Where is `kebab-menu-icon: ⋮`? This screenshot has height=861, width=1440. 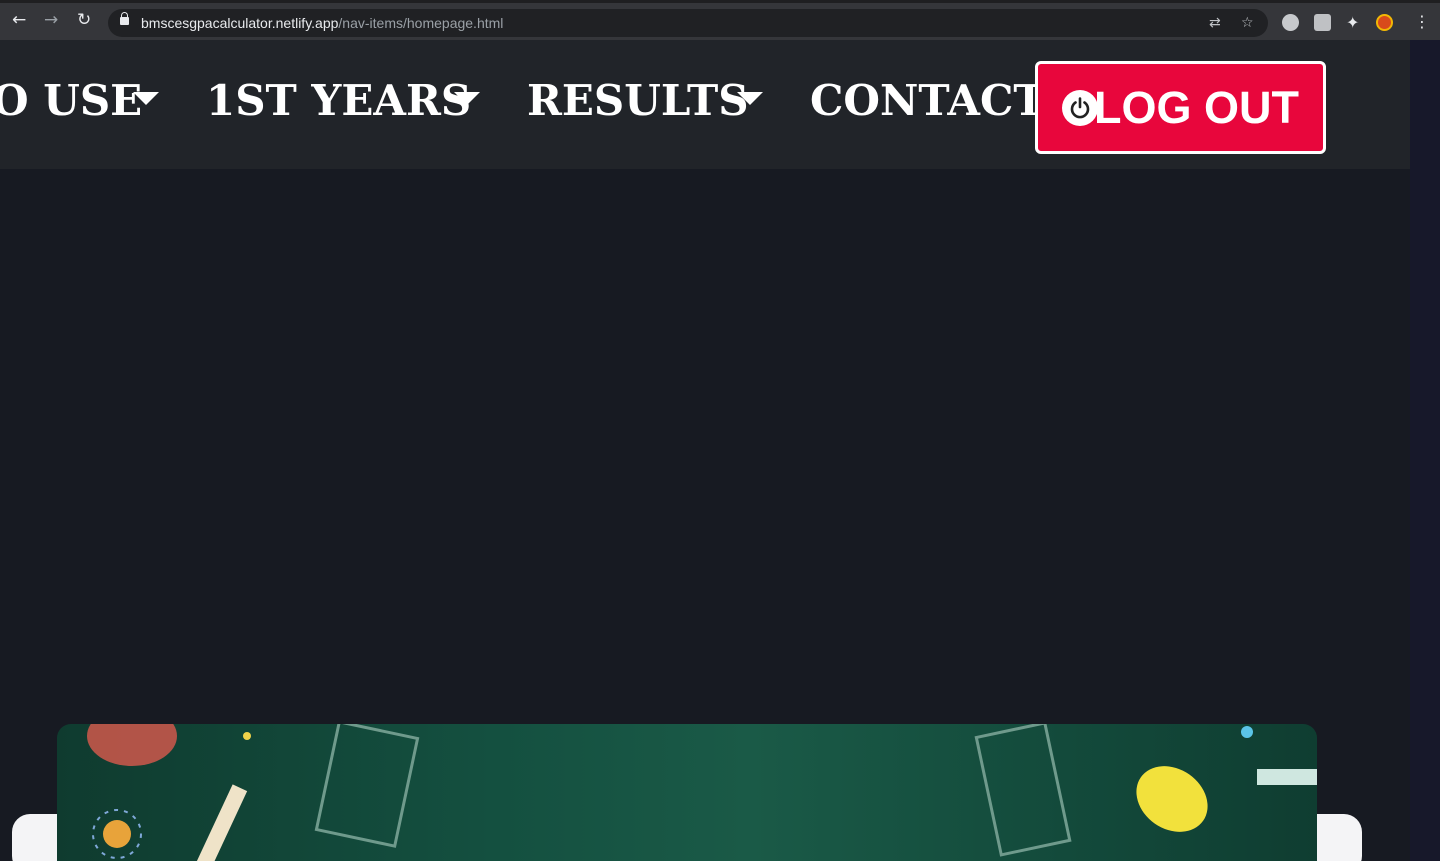
kebab-menu-icon: ⋮ is located at coordinates (1422, 21).